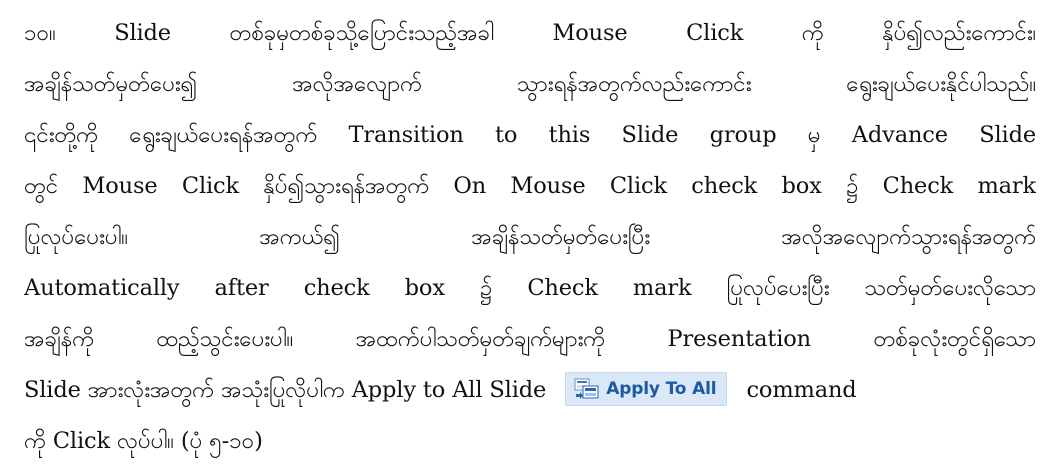 The width and height of the screenshot is (1050, 467). Describe the element at coordinates (143, 441) in the screenshot. I see `paragraph-line-9: ကို Click လုပ်ပါ။ (ပုံ ၅-၁၀)` at that location.